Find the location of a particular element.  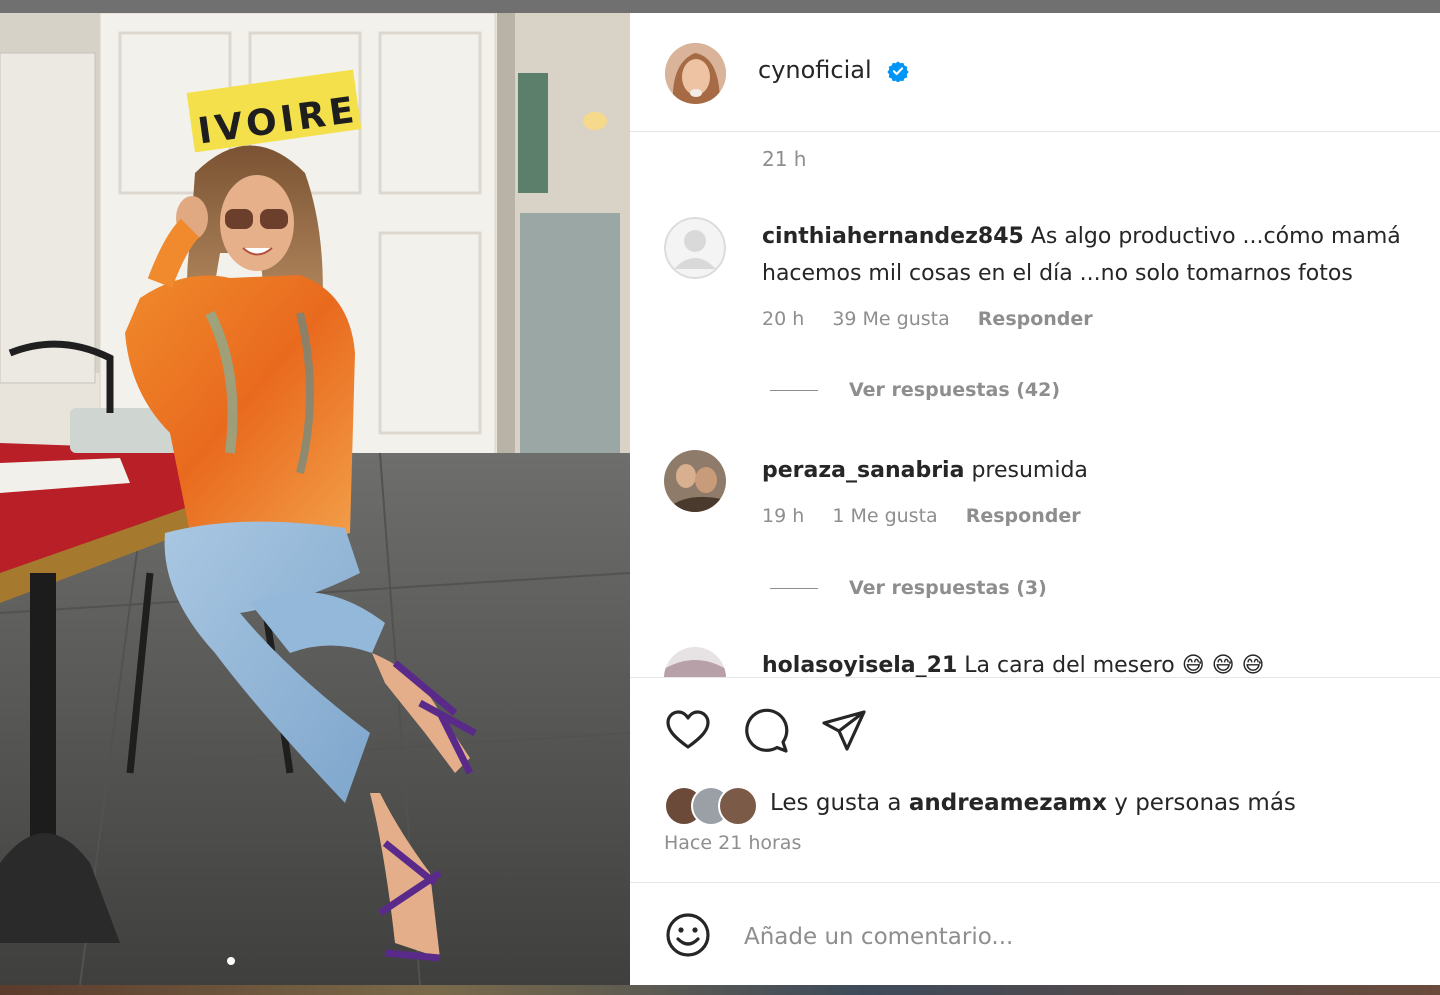

heart-icon is located at coordinates (688, 731).